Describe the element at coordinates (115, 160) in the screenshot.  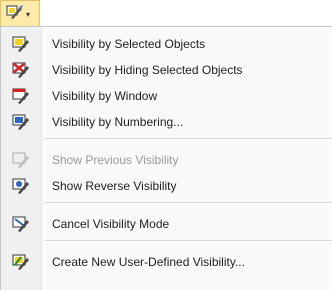
I see `menu-item-label: Show Previous Visibility` at that location.